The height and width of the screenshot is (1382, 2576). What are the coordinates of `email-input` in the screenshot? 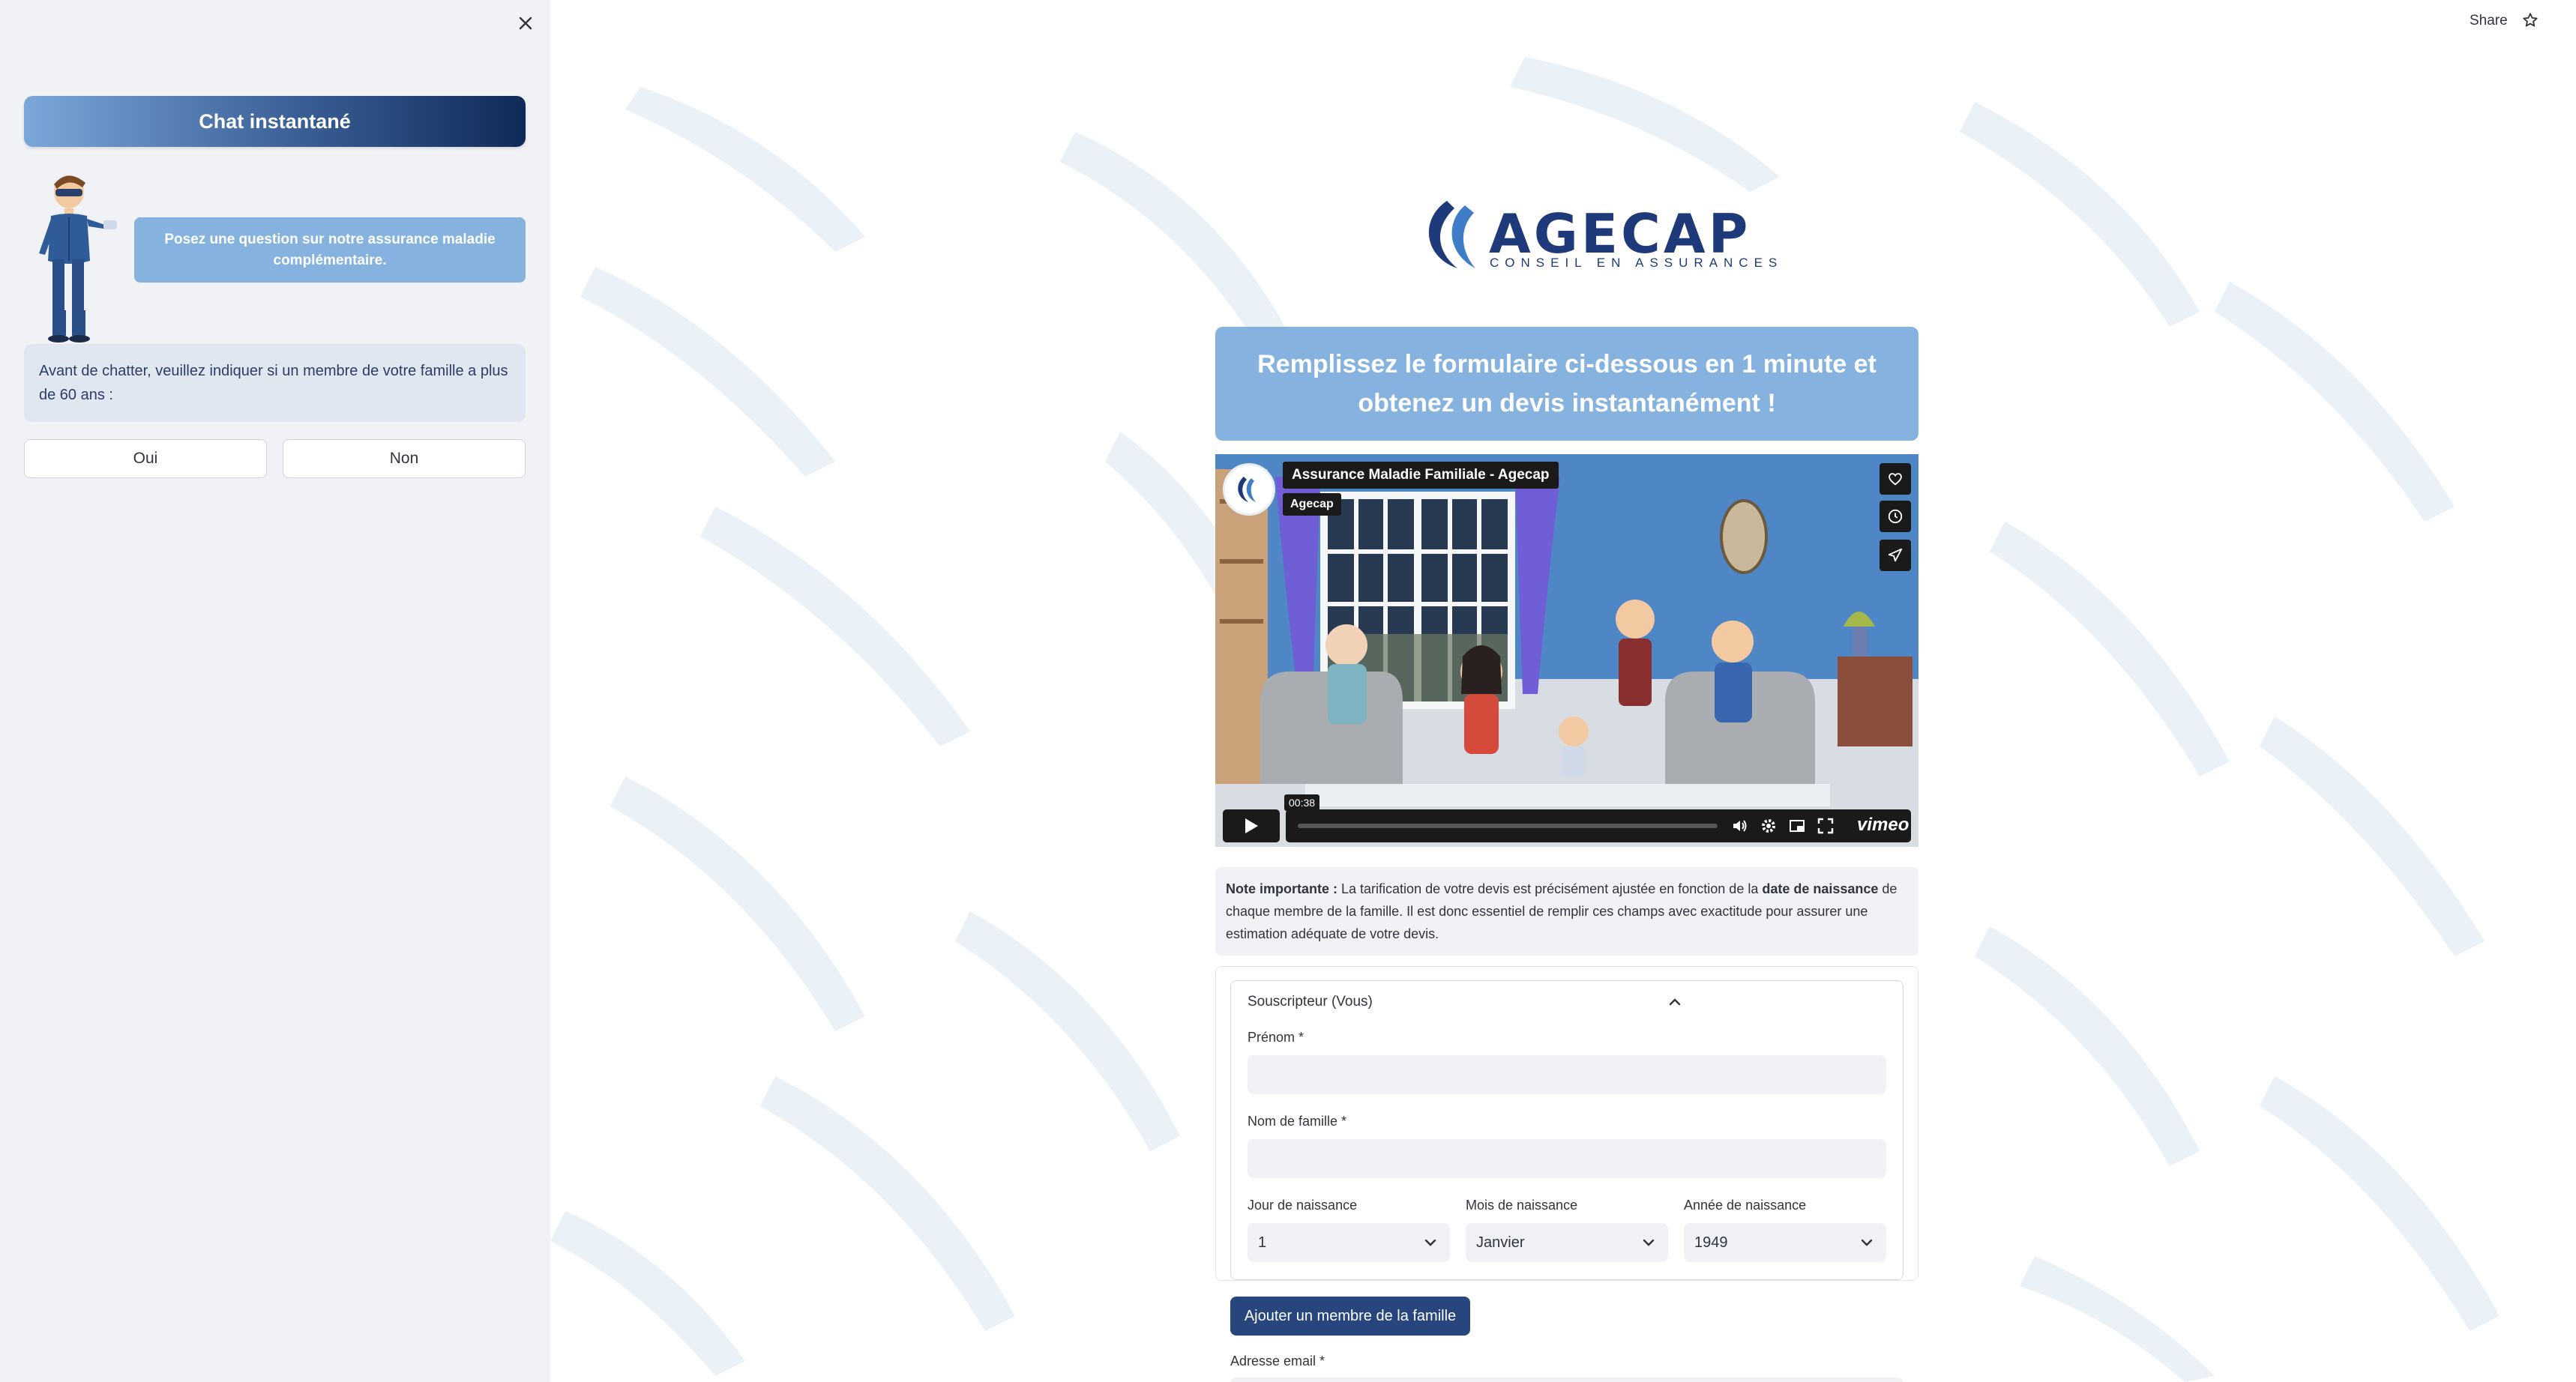 It's located at (1567, 1380).